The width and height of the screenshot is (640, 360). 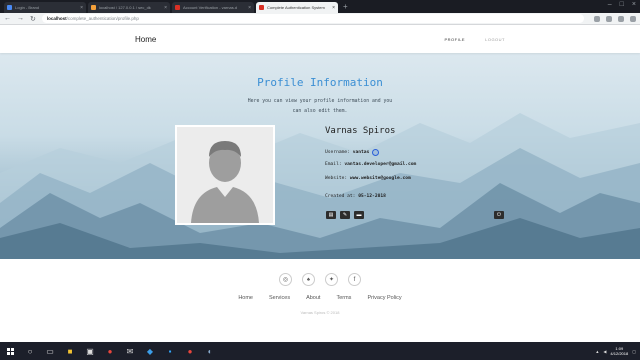 I want to click on lock-icon: ▬, so click(x=359, y=214).